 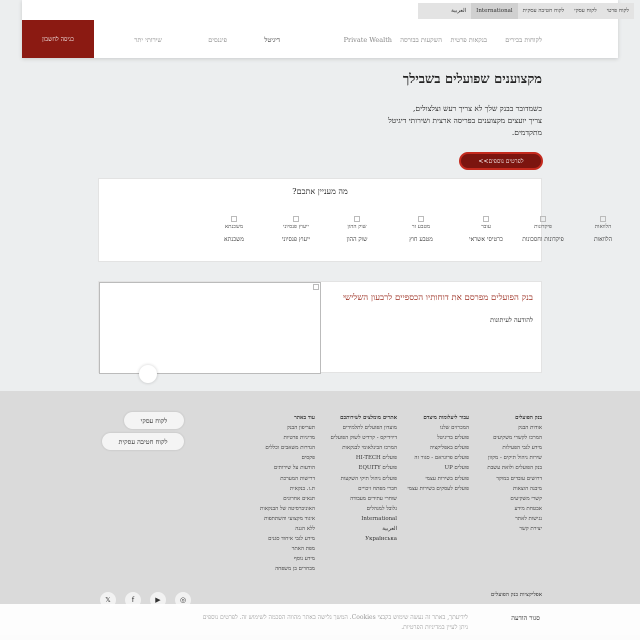 I want to click on promo-image, so click(x=210, y=328).